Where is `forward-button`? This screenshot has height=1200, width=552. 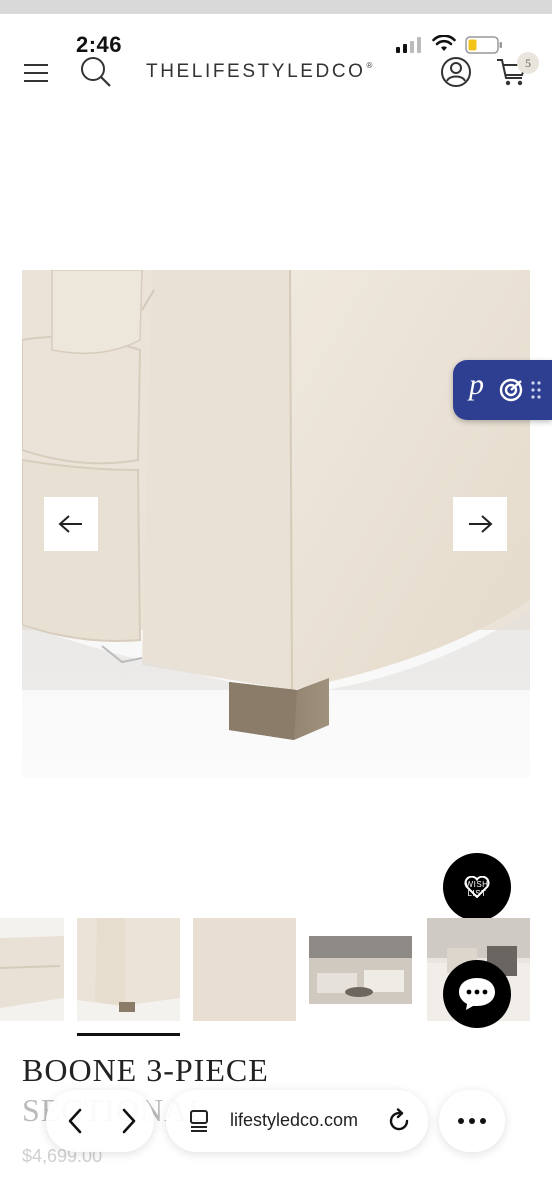
forward-button is located at coordinates (129, 1121).